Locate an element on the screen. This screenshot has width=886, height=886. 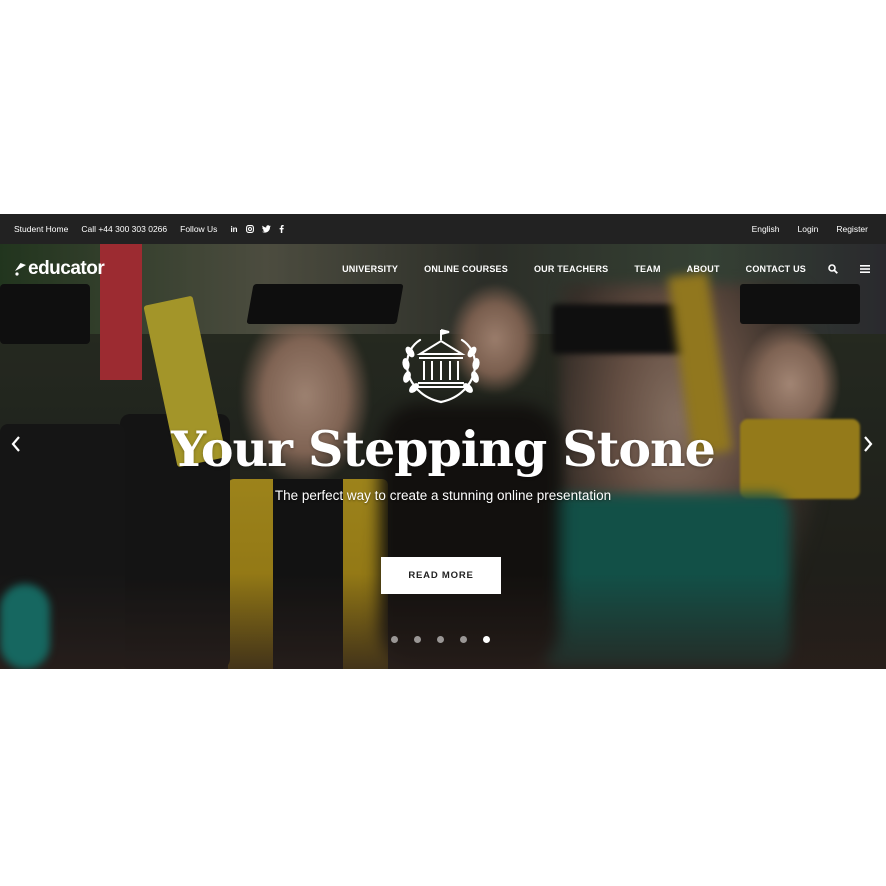
site-logo: educator is located at coordinates (59, 269).